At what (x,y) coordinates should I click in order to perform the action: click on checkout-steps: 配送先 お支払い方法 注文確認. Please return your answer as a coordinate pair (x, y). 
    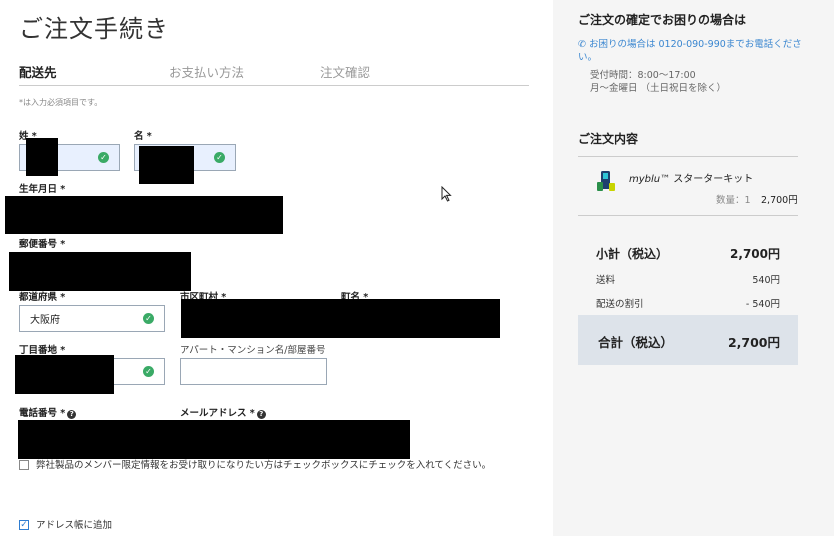
    Looking at the image, I should click on (274, 74).